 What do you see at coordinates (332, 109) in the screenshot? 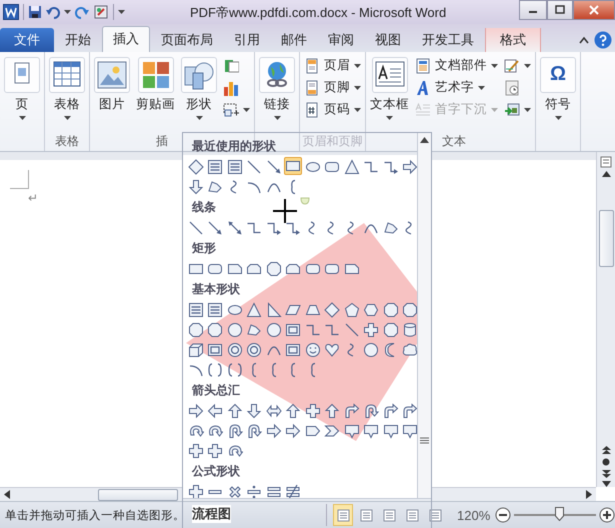
I see `ribbon-button: 页码` at bounding box center [332, 109].